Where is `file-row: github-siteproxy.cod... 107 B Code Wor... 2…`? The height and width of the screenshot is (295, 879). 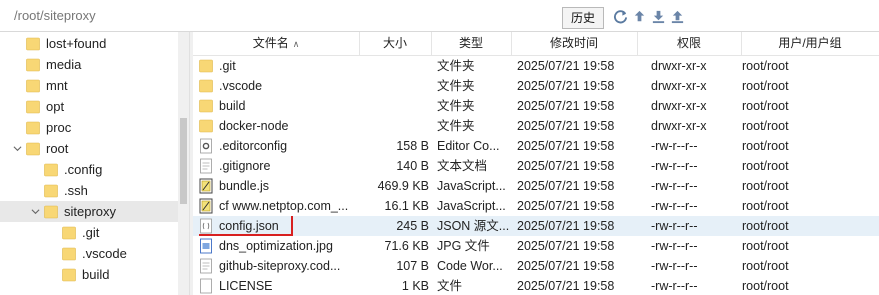
file-row: github-siteproxy.cod... 107 B Code Wor... 2… is located at coordinates (536, 266).